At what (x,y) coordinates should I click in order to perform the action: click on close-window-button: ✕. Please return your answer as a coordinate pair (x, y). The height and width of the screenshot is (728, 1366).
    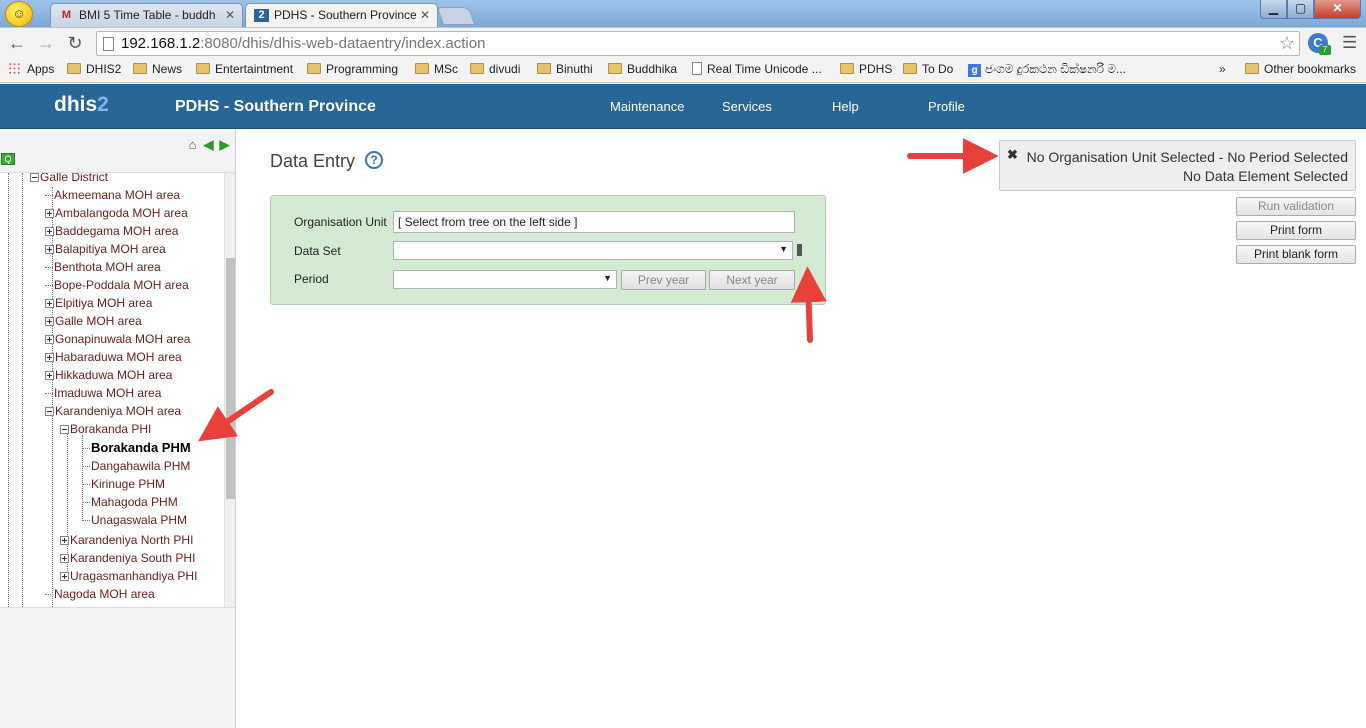
    Looking at the image, I should click on (1337, 9).